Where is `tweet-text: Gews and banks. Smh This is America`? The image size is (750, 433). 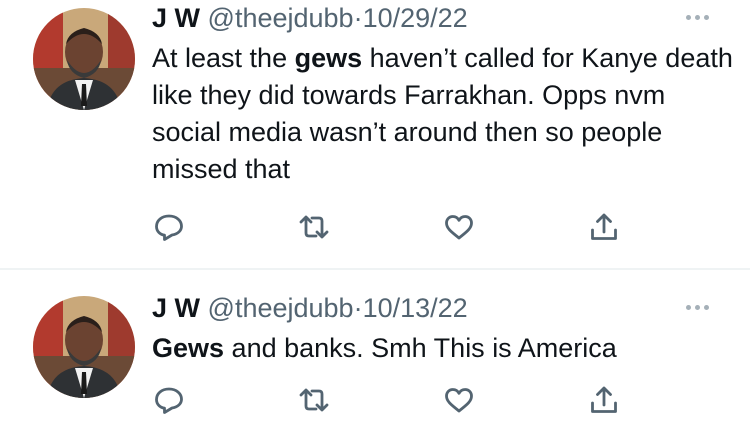
tweet-text: Gews and banks. Smh This is America is located at coordinates (444, 348).